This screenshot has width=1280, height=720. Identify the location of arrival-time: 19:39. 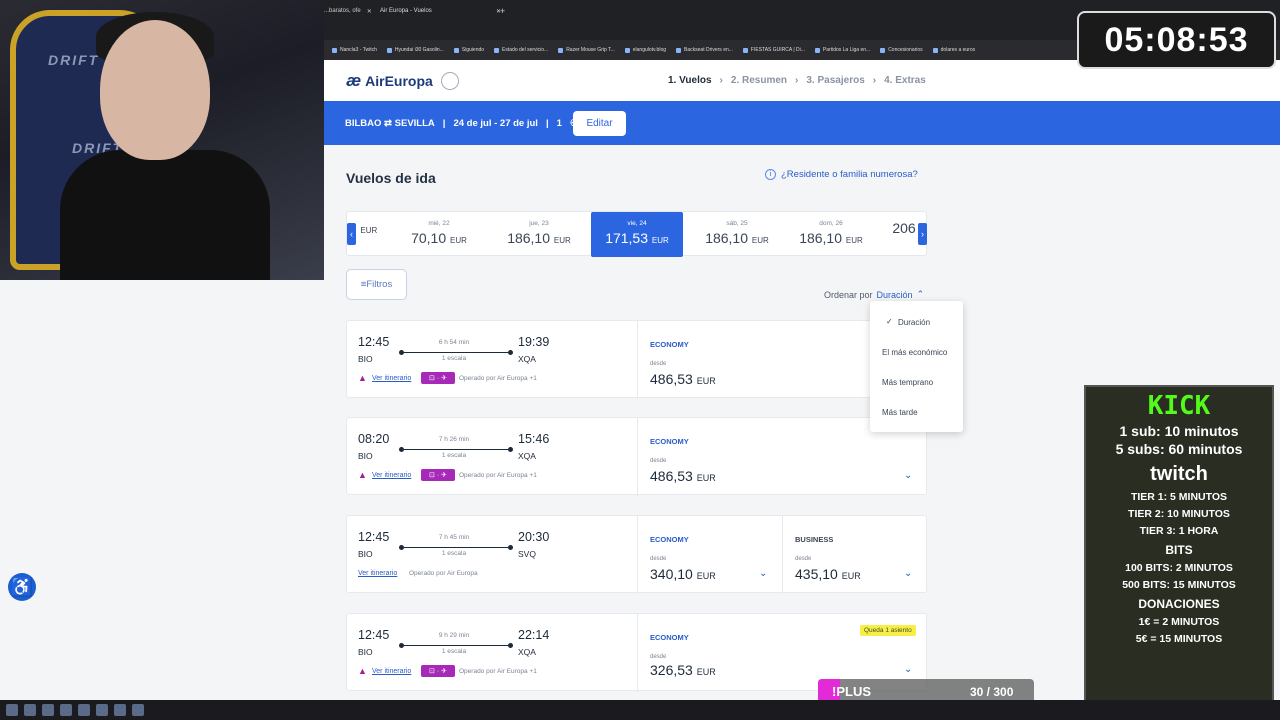
(534, 342).